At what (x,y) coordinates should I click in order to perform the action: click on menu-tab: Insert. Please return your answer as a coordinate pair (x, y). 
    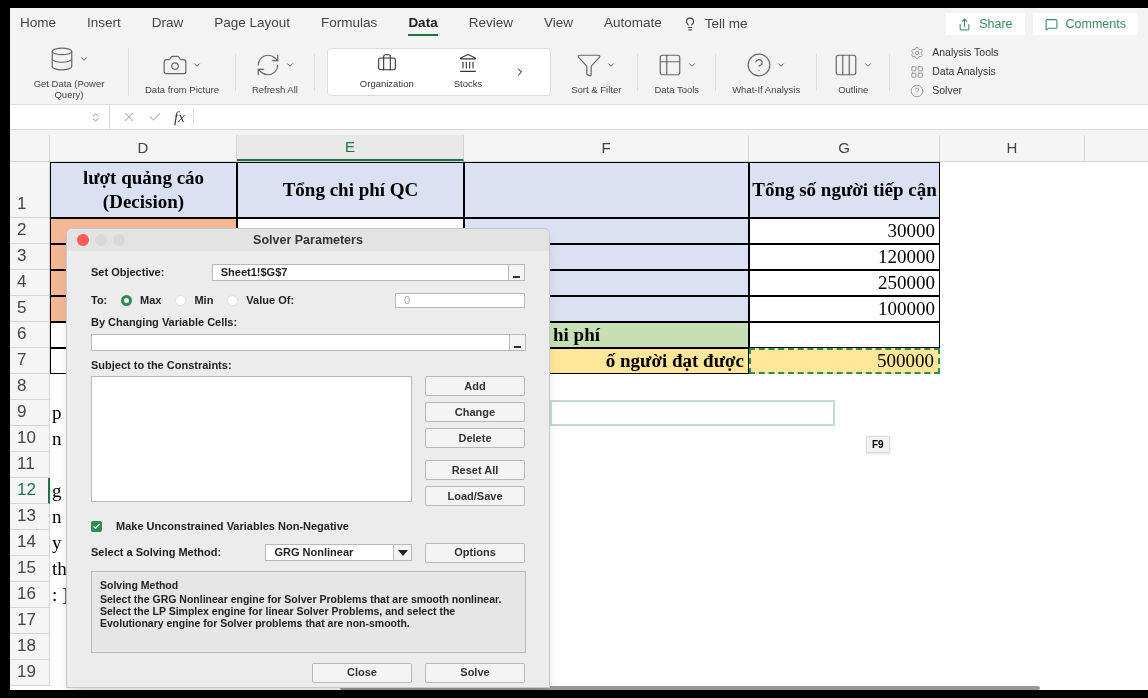
    Looking at the image, I should click on (104, 24).